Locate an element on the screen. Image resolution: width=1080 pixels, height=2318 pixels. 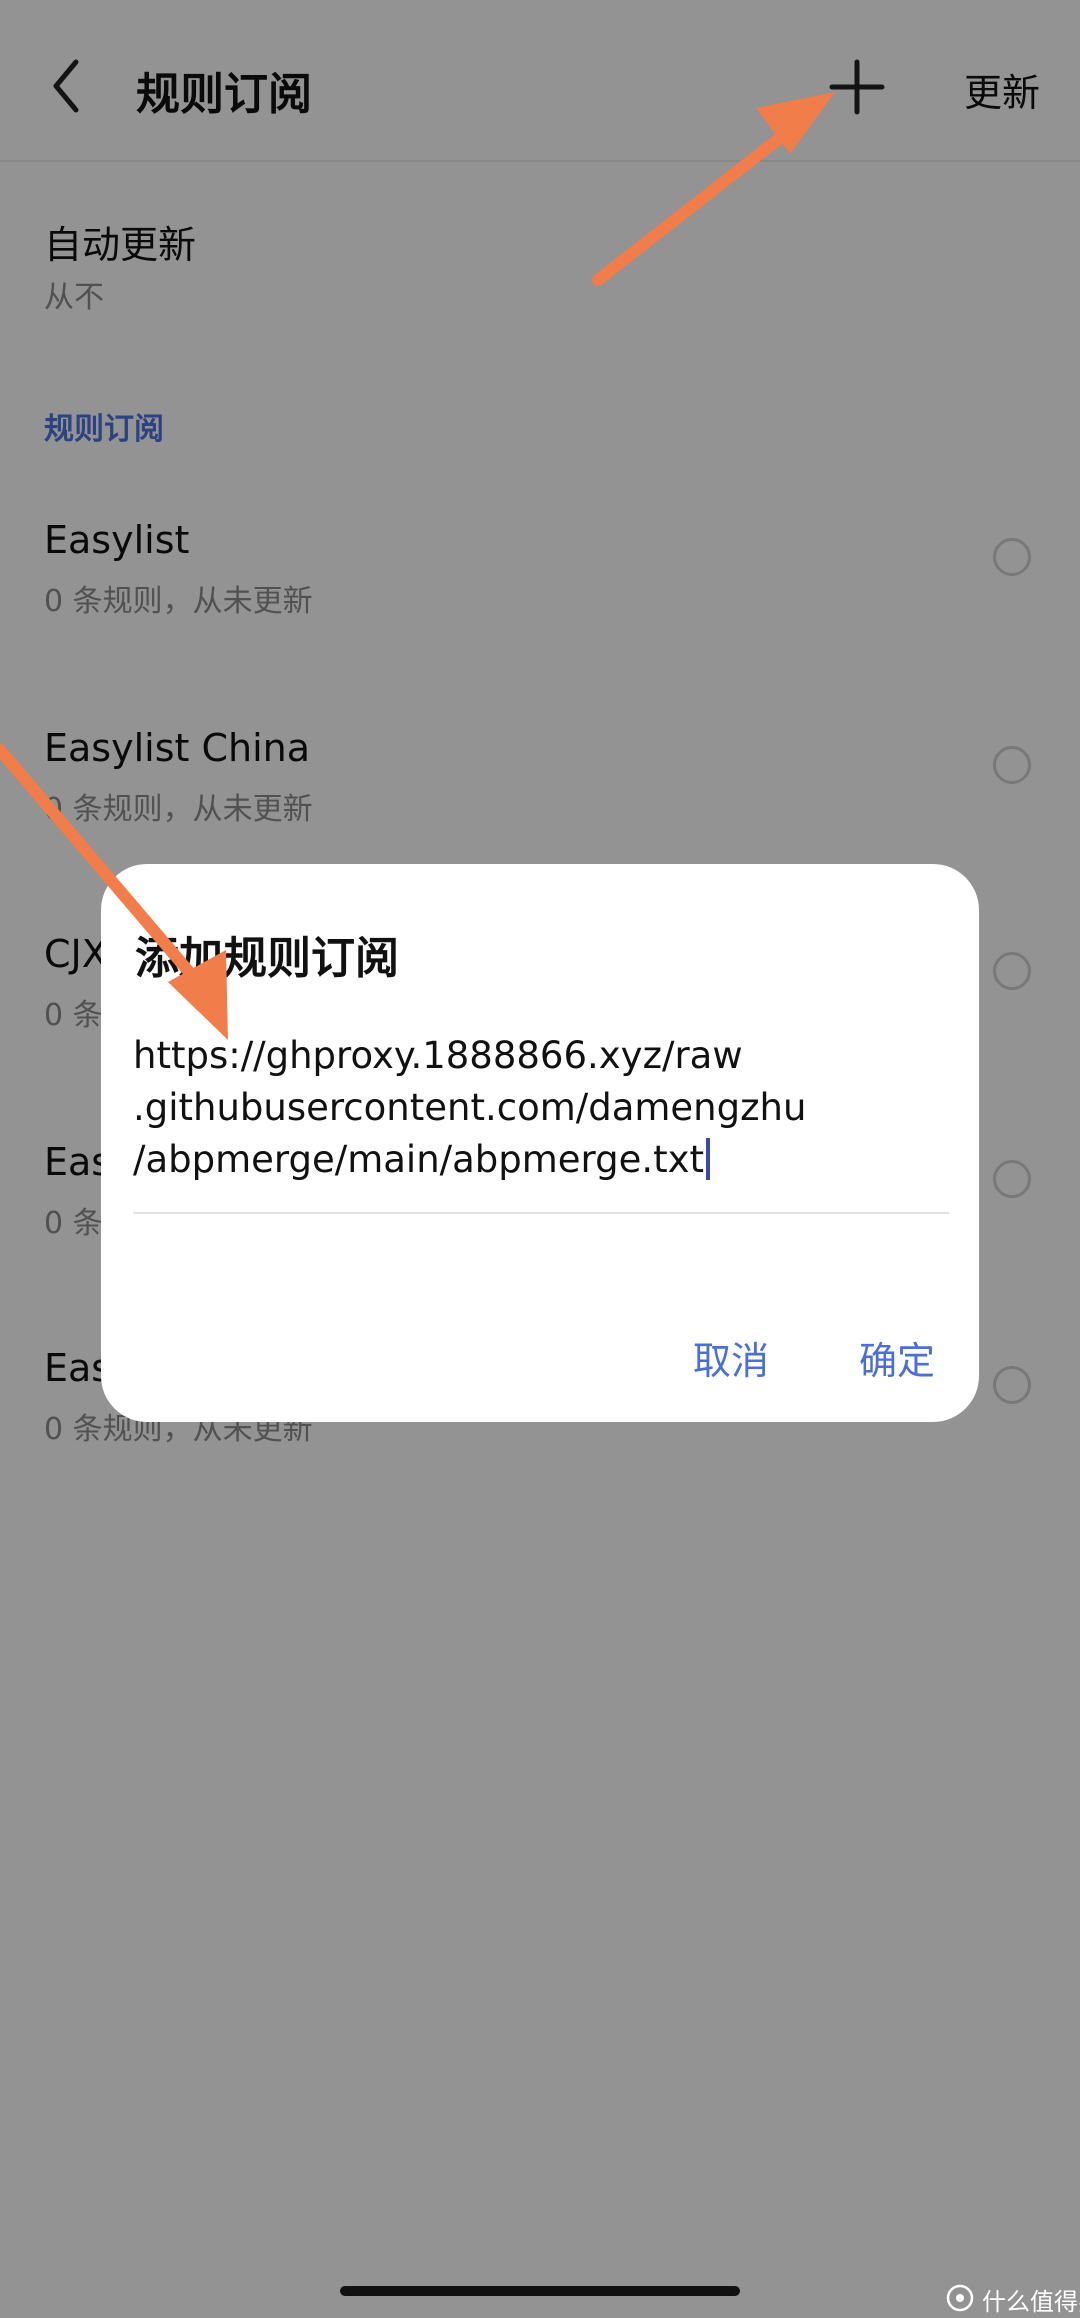
smzdm-logo-icon is located at coordinates (960, 2298).